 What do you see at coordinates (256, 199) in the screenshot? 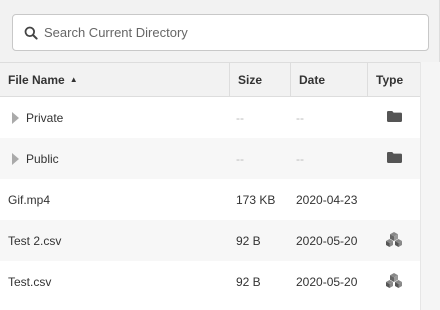
I see `size-cell: 173 KB` at bounding box center [256, 199].